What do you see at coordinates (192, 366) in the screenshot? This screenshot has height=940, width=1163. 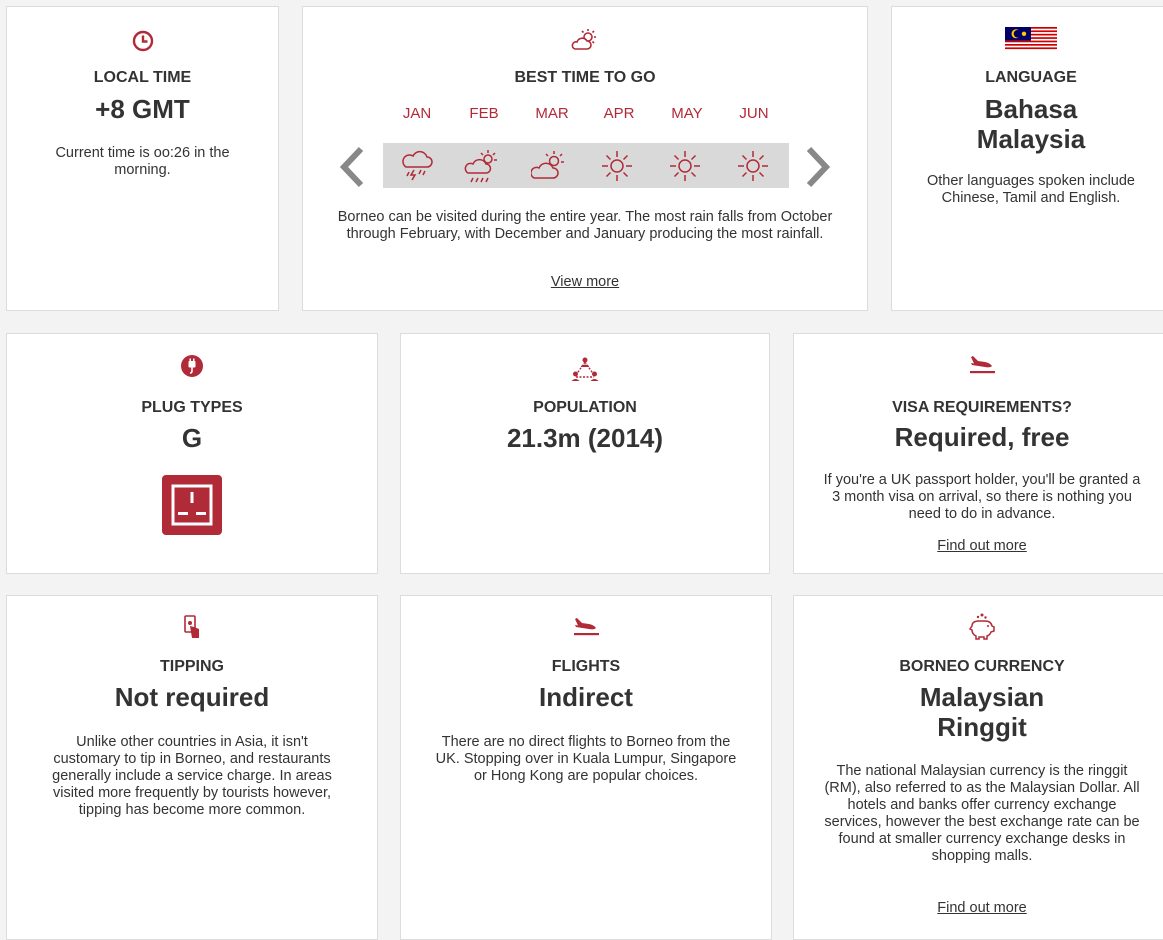 I see `plug-icon` at bounding box center [192, 366].